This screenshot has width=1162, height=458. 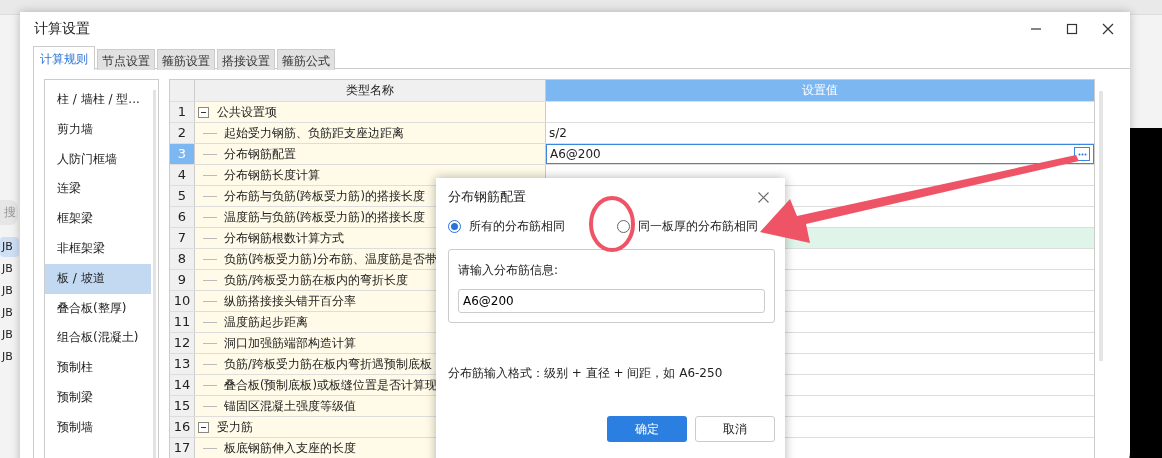 I want to click on sidebar-item: 预制柱, so click(x=98, y=368).